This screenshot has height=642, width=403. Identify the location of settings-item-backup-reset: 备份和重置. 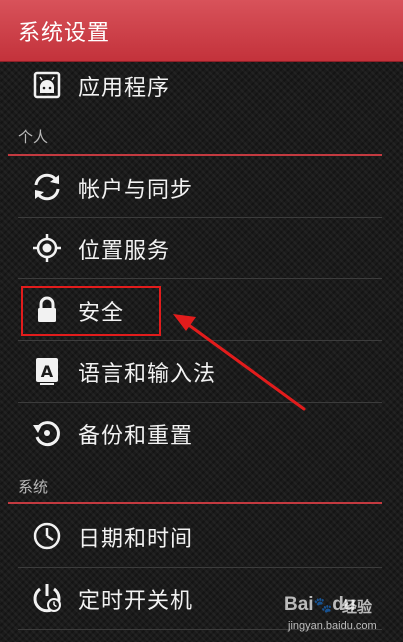
(200, 433).